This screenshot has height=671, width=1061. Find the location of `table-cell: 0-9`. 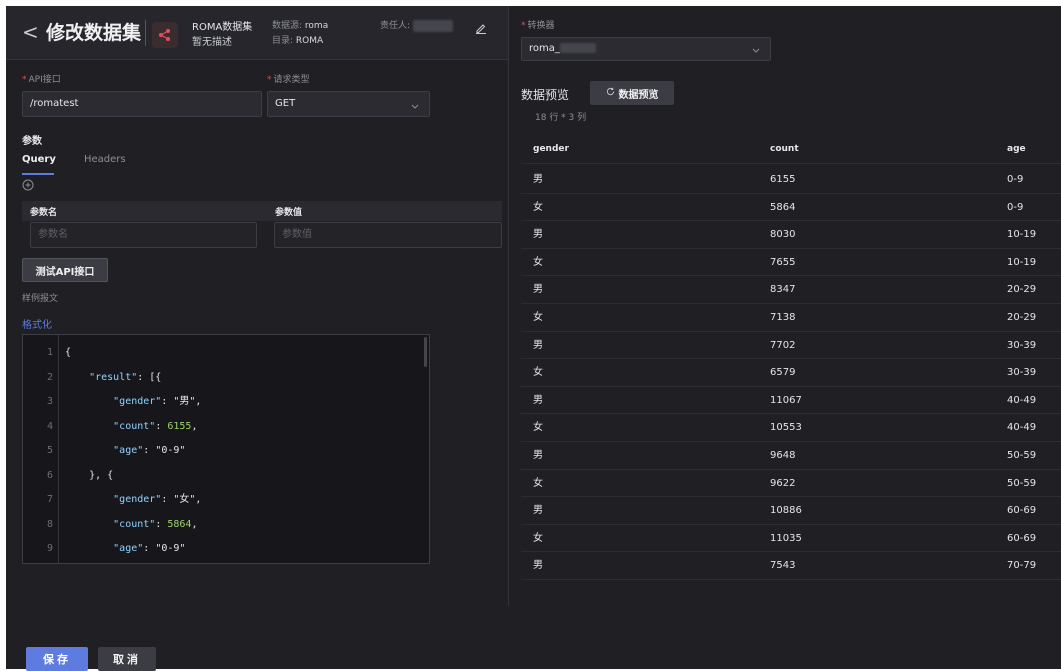

table-cell: 0-9 is located at coordinates (1015, 207).